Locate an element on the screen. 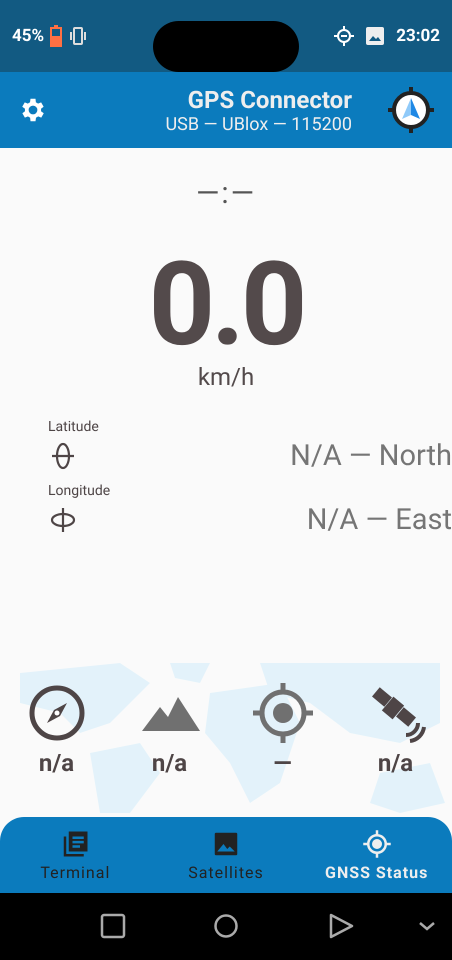 This screenshot has width=452, height=960. longitude-icon is located at coordinates (63, 520).